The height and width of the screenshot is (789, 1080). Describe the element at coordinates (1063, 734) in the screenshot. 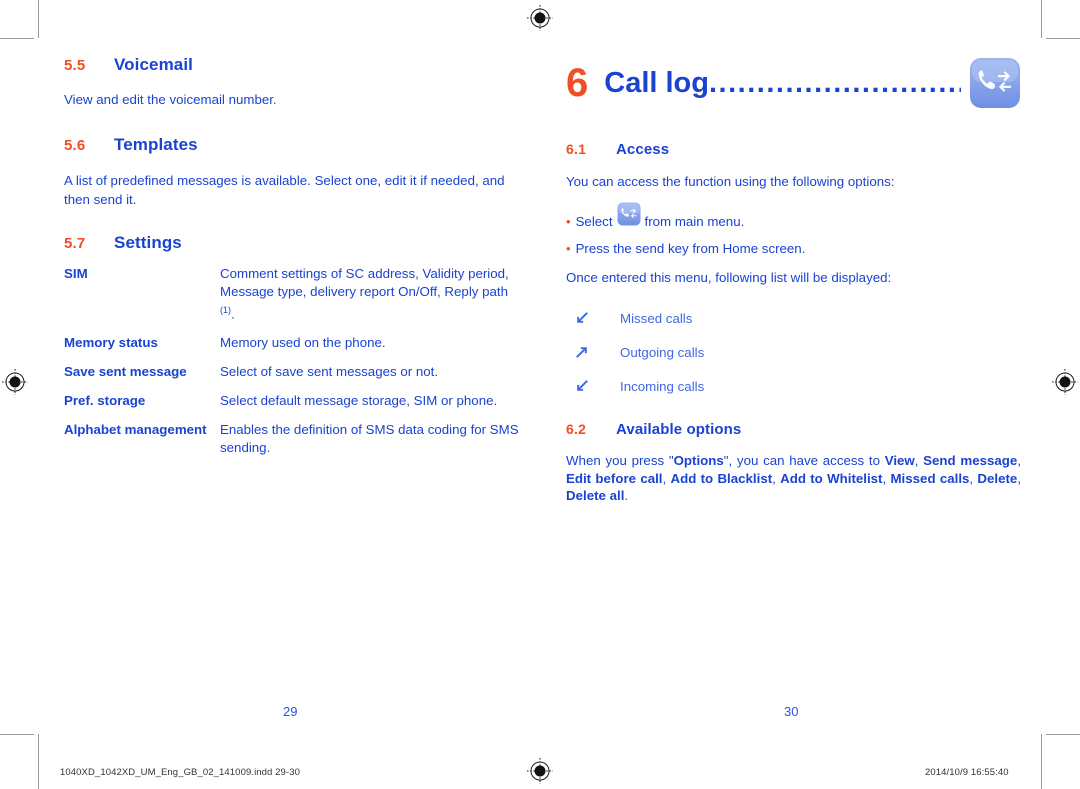

I see `crop-mark-bottom-right-horizontal` at that location.